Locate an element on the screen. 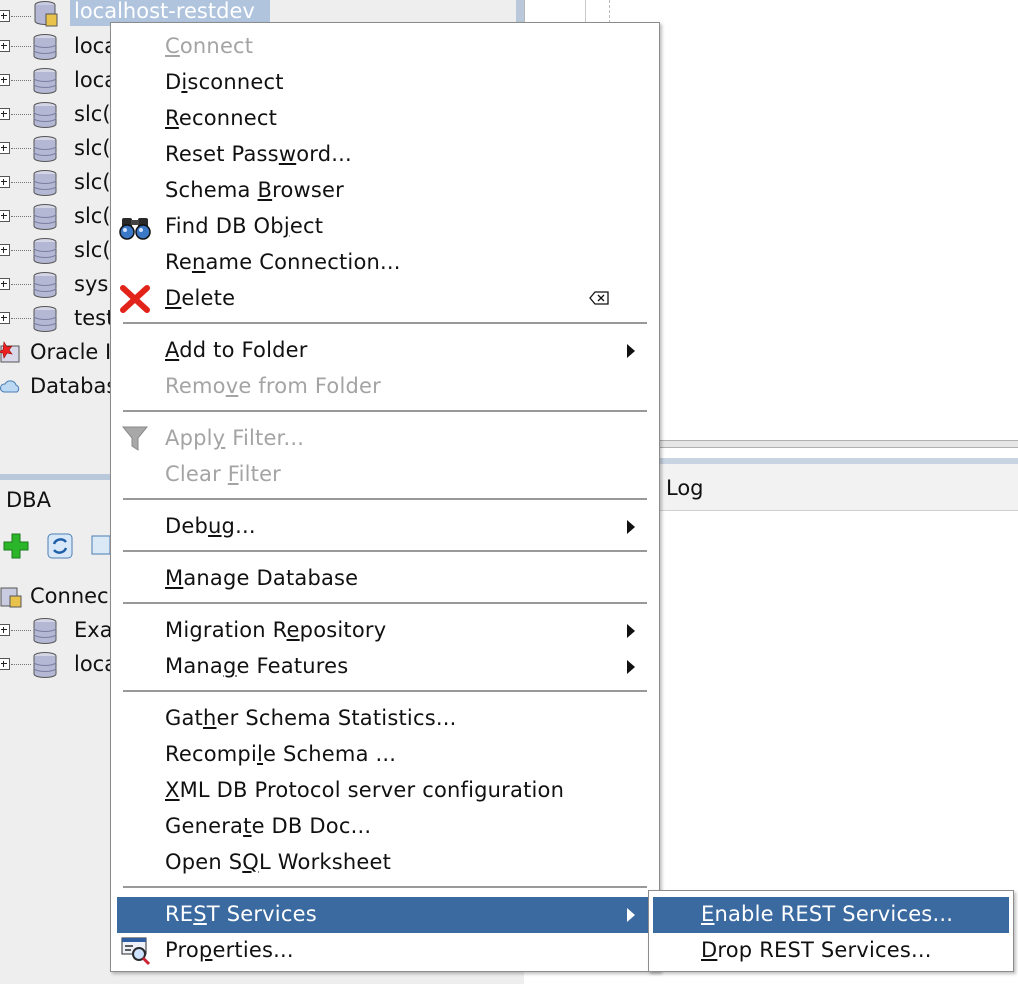  menu-item-clear-filter: Clear Filter is located at coordinates (385, 475).